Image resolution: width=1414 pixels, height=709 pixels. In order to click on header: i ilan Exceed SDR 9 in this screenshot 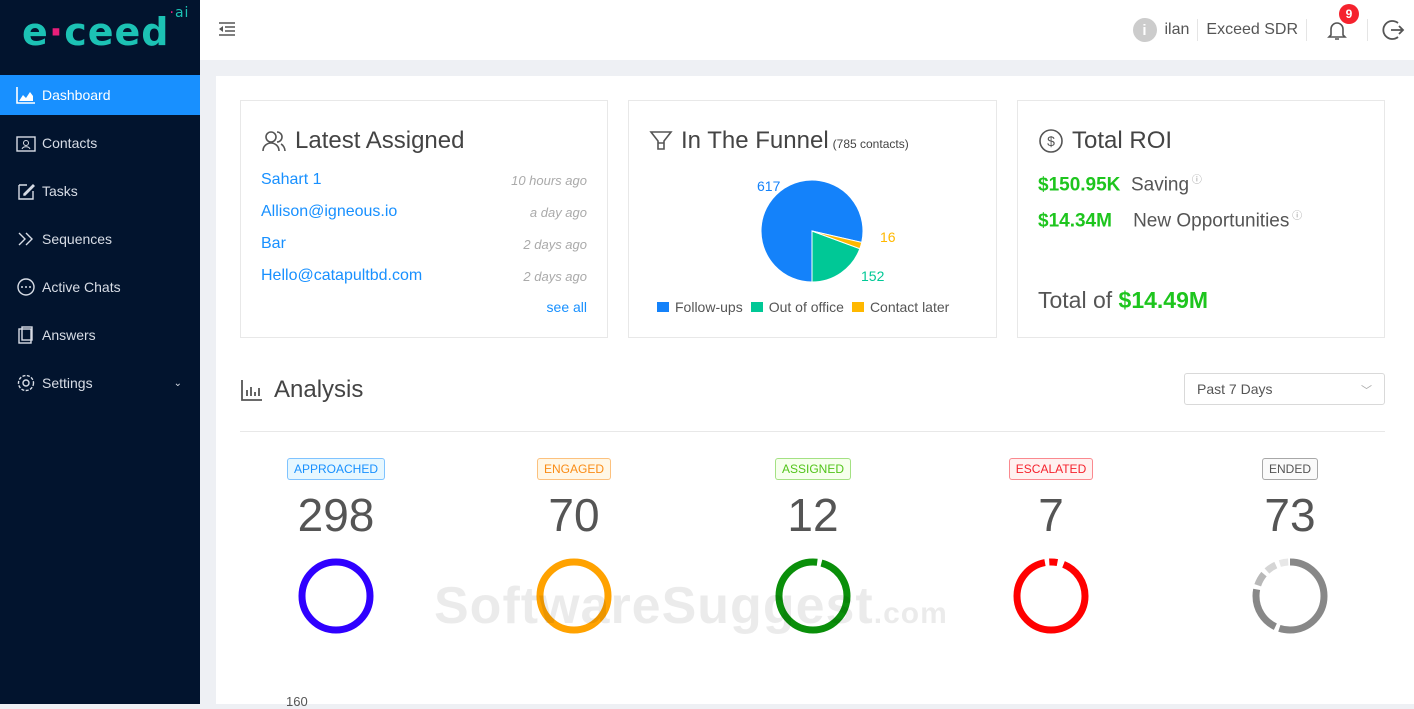, I will do `click(807, 30)`.